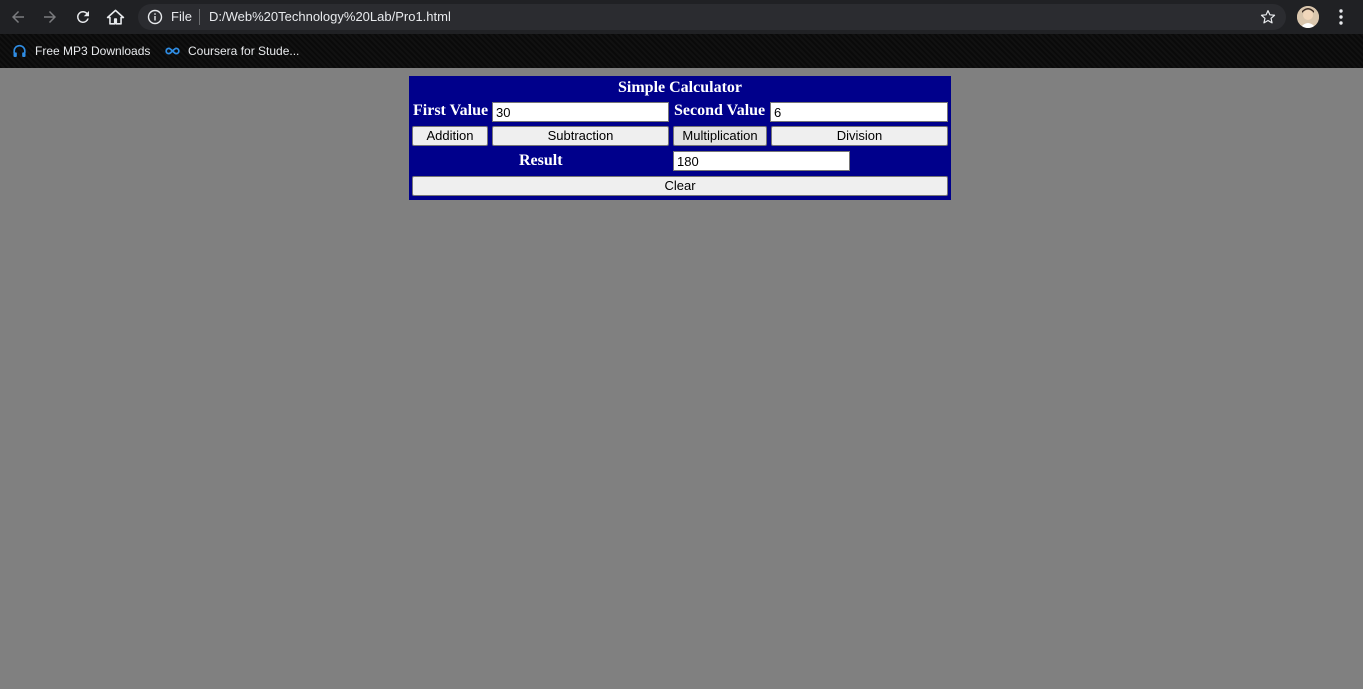  What do you see at coordinates (181, 16) in the screenshot?
I see `scheme-label: File` at bounding box center [181, 16].